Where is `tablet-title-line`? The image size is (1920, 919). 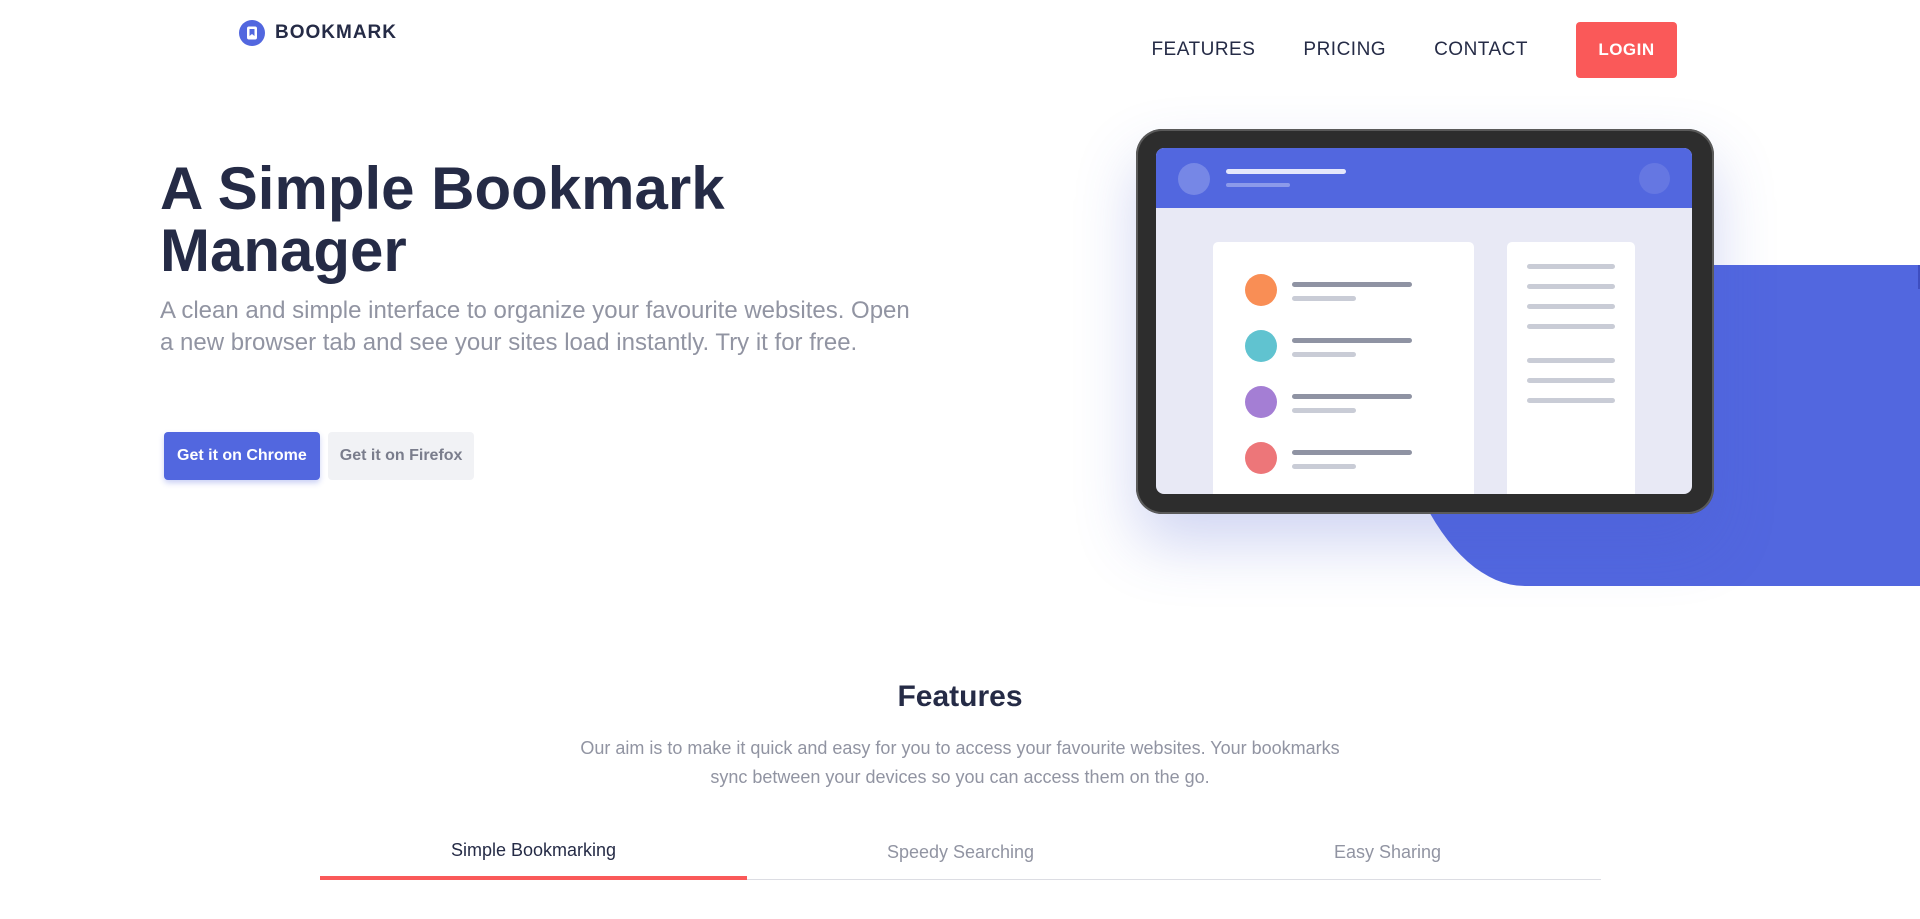
tablet-title-line is located at coordinates (1286, 171).